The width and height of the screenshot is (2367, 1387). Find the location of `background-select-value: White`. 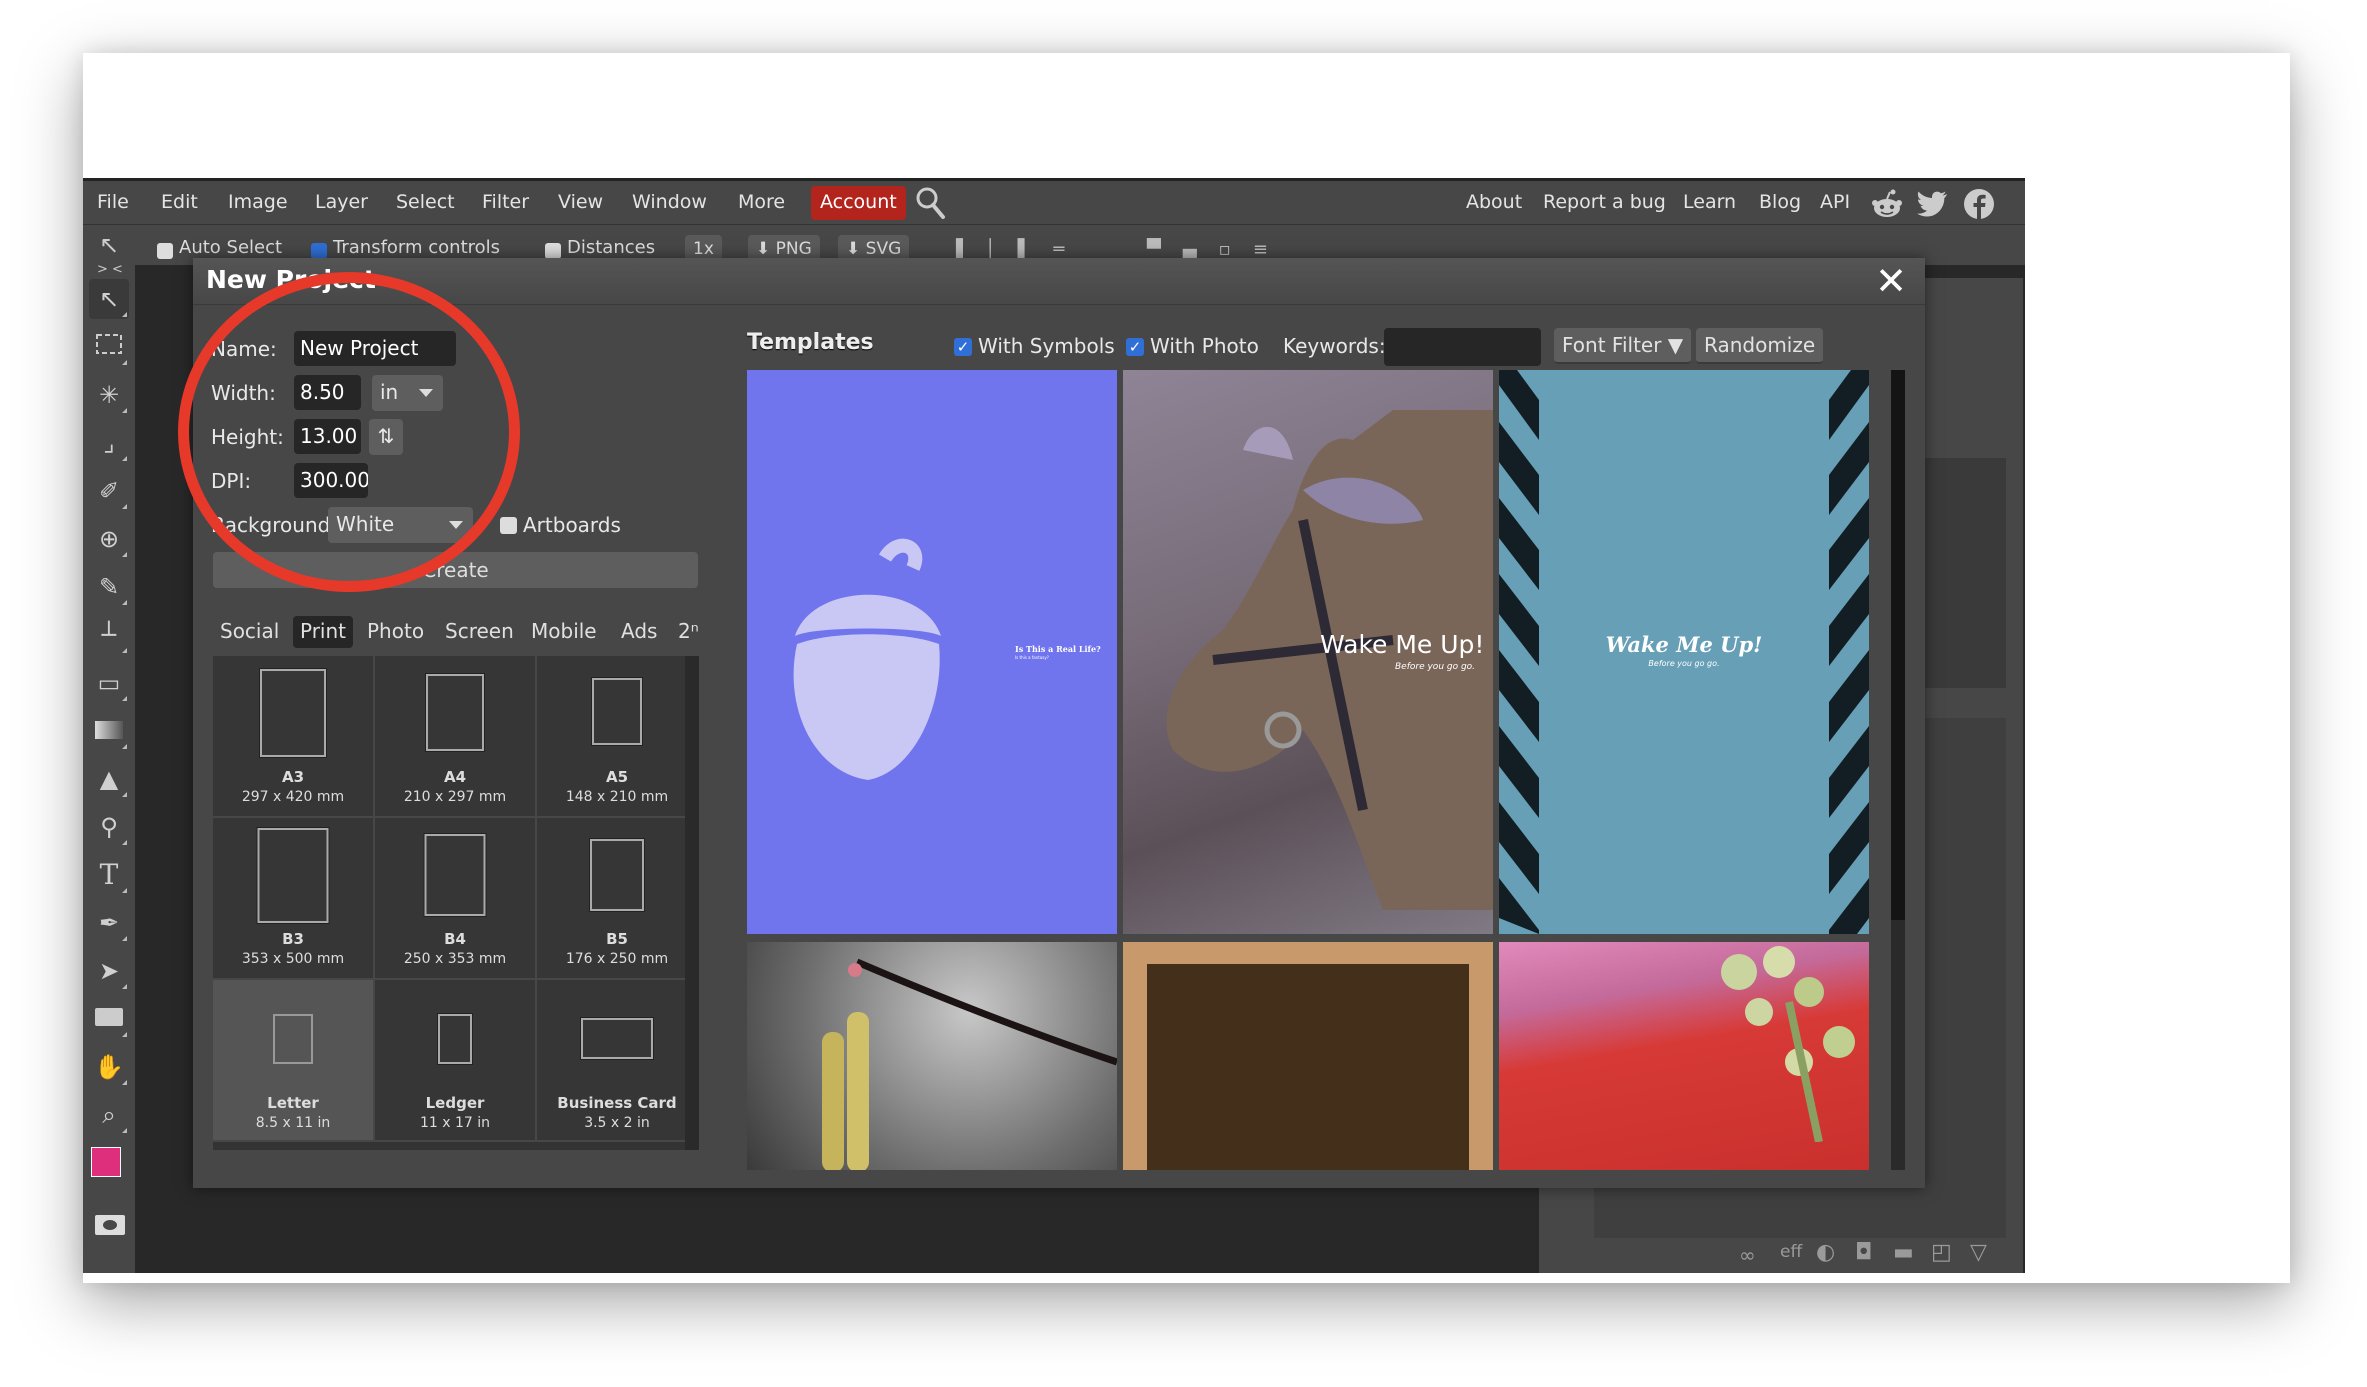

background-select-value: White is located at coordinates (365, 524).